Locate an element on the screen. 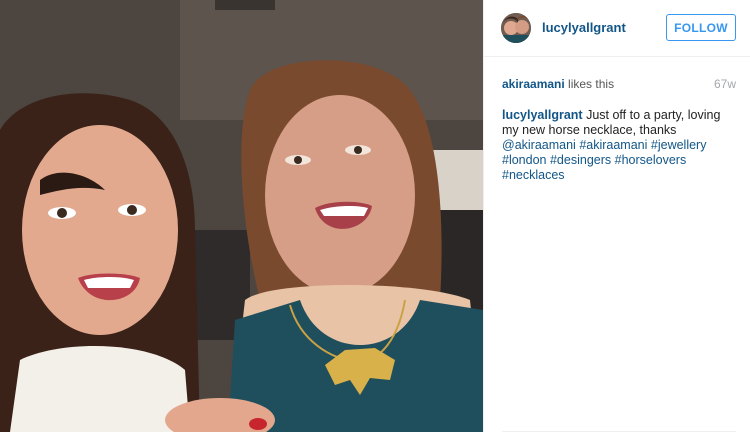 This screenshot has width=750, height=432. hashtag-link: #london is located at coordinates (524, 160).